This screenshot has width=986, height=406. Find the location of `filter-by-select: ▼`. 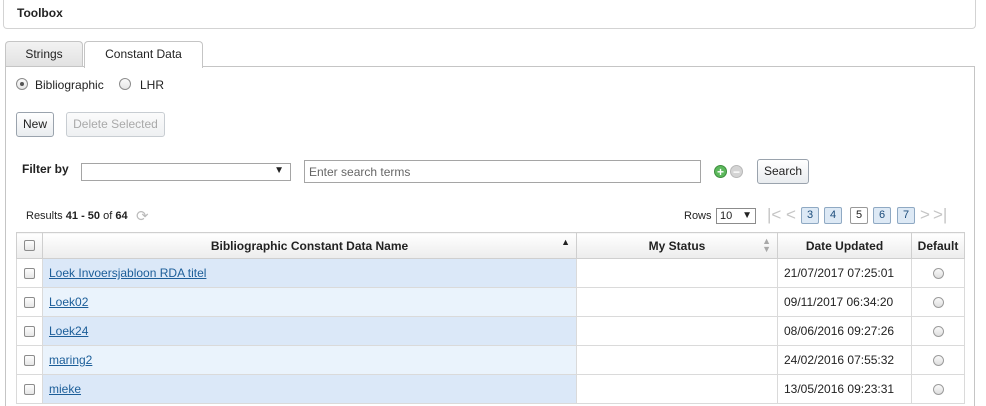

filter-by-select: ▼ is located at coordinates (186, 172).